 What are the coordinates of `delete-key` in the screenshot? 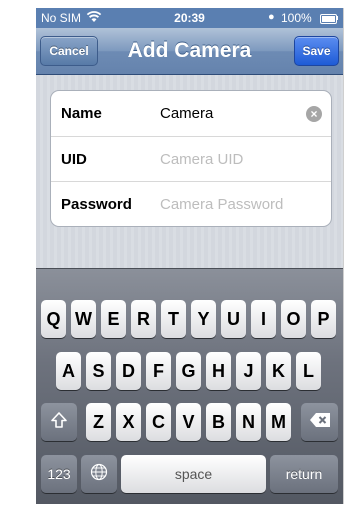 It's located at (319, 422).